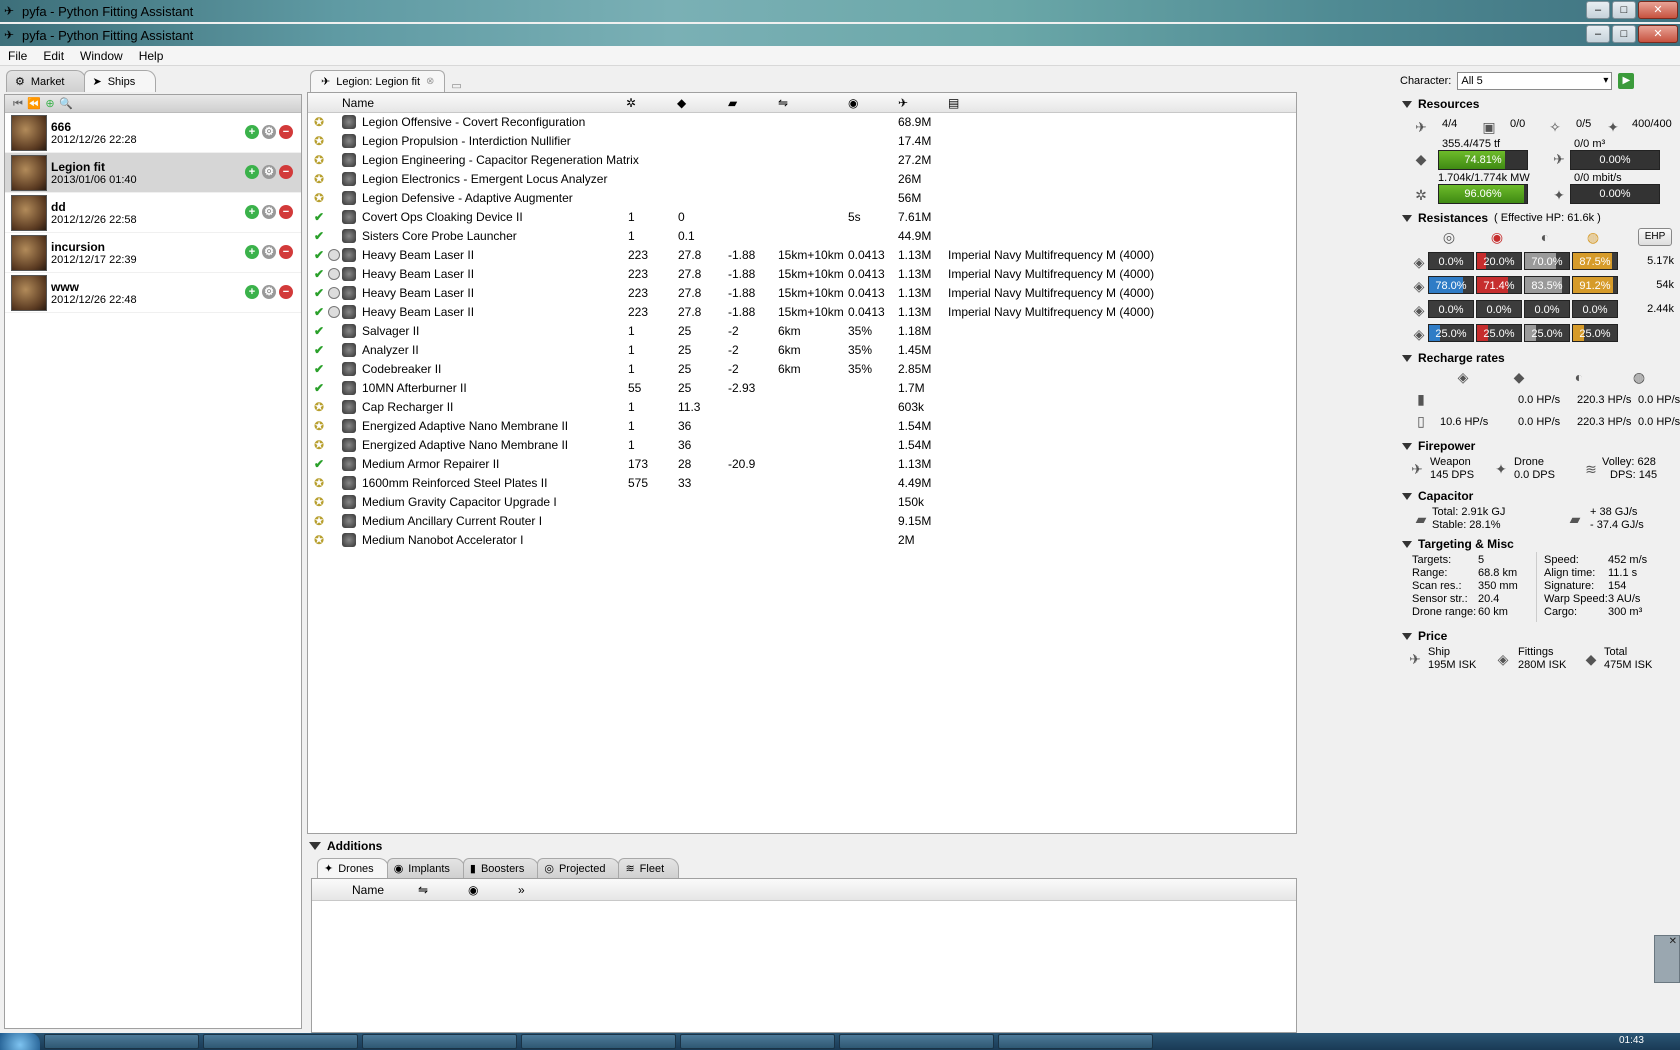  What do you see at coordinates (1539, 446) in the screenshot?
I see `firepower-section-header: Firepower` at bounding box center [1539, 446].